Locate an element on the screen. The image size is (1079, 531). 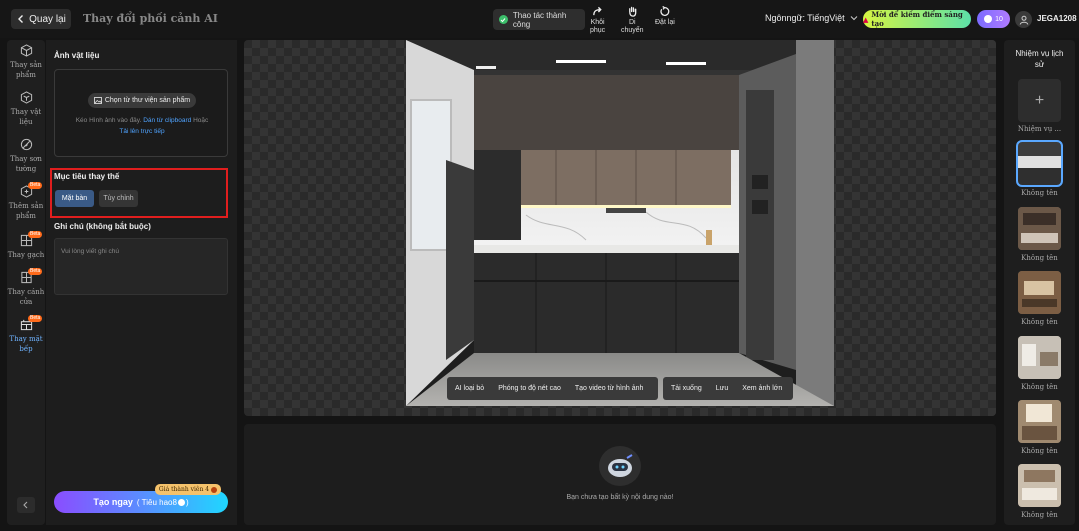
target-section-title: Mục tiêu thay thế is located at coordinates (87, 176).